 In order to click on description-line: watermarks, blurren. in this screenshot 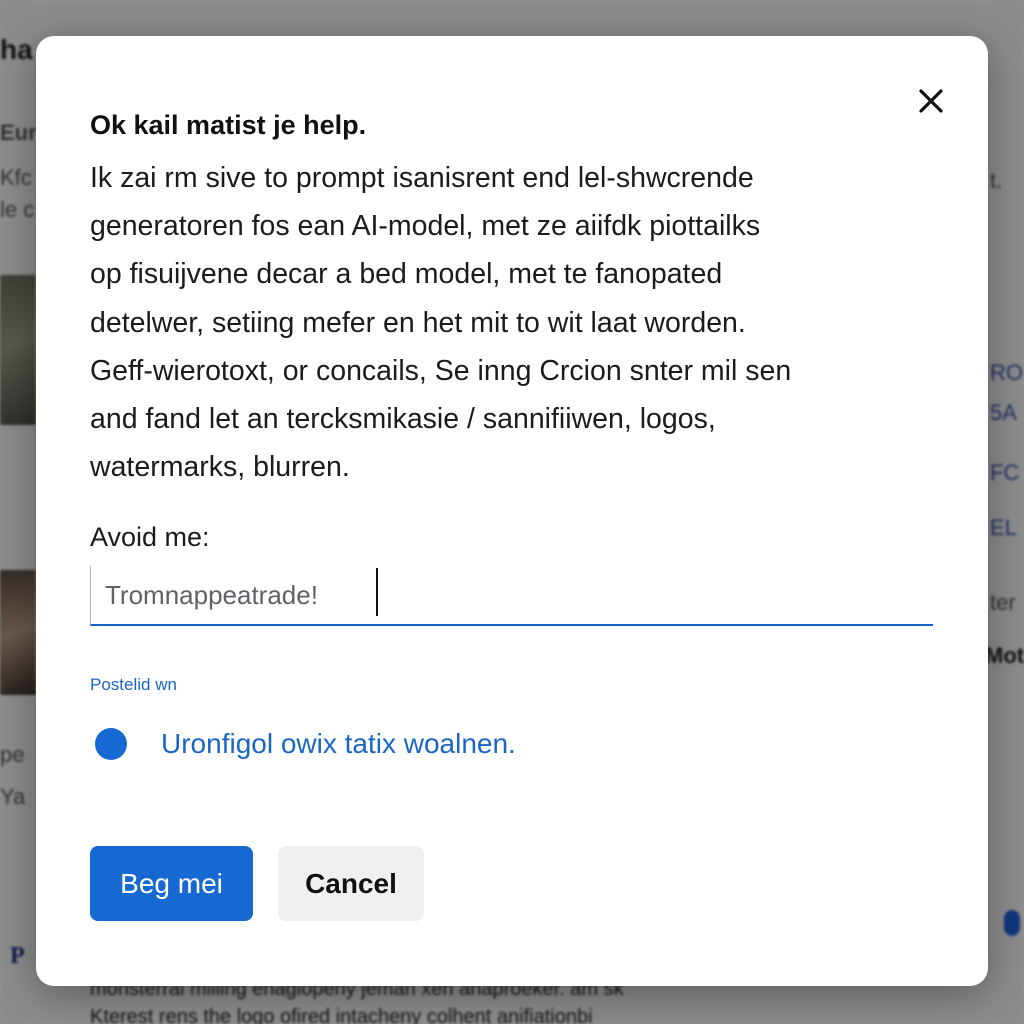, I will do `click(220, 467)`.